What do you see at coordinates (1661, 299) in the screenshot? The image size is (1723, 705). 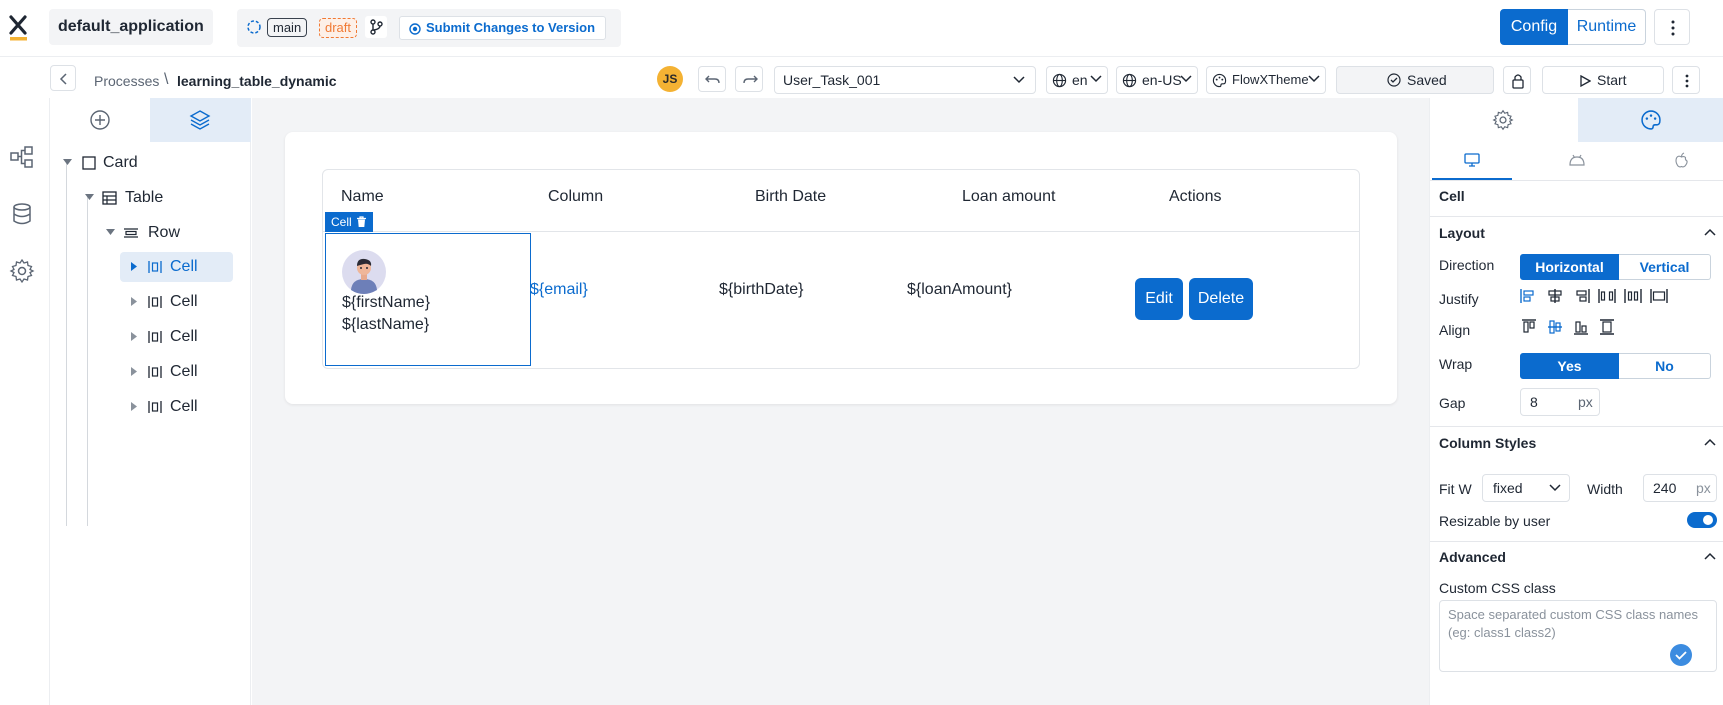 I see `justify-stretch-icon` at bounding box center [1661, 299].